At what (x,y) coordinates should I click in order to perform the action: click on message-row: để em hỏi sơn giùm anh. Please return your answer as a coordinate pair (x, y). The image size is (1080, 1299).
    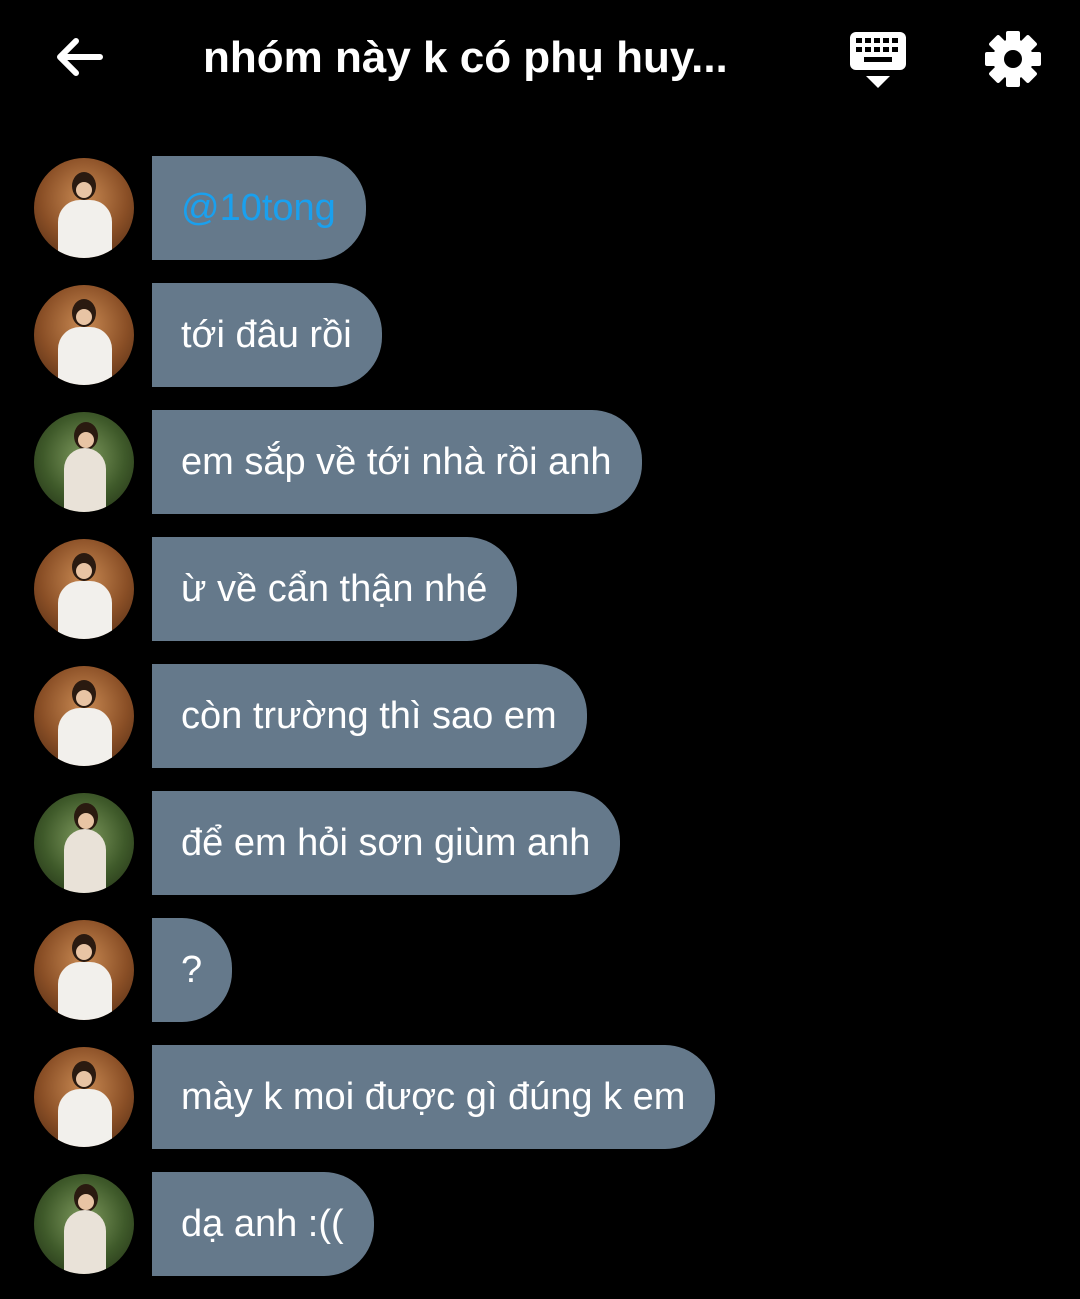
    Looking at the image, I should click on (540, 843).